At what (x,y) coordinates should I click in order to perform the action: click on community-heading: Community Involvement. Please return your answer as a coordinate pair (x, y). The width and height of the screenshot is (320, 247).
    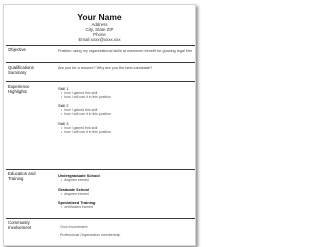
    Looking at the image, I should click on (28, 225).